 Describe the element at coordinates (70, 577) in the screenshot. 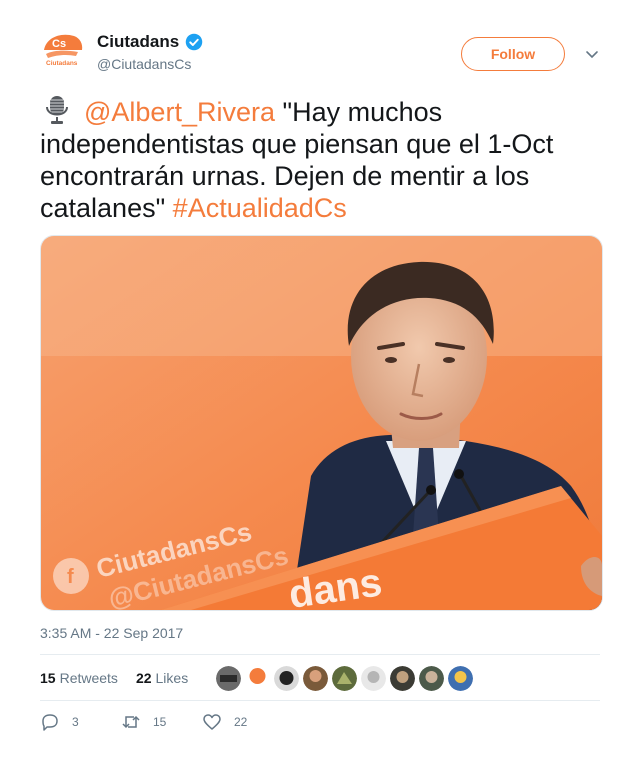

I see `svg-text: f` at that location.